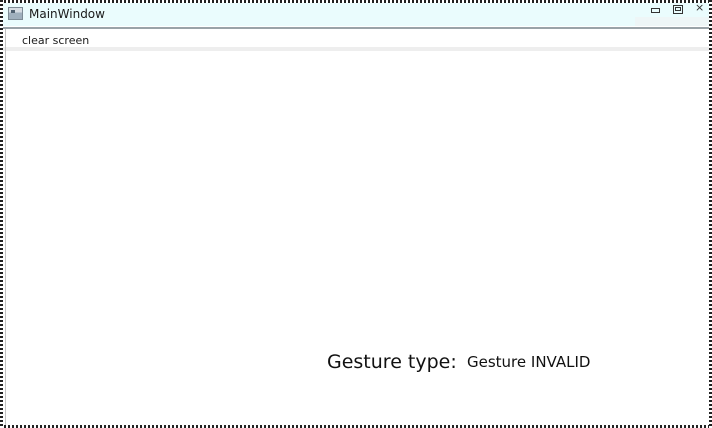 The height and width of the screenshot is (428, 712). What do you see at coordinates (529, 362) in the screenshot?
I see `gesture-type-value: Gesture INVALID` at bounding box center [529, 362].